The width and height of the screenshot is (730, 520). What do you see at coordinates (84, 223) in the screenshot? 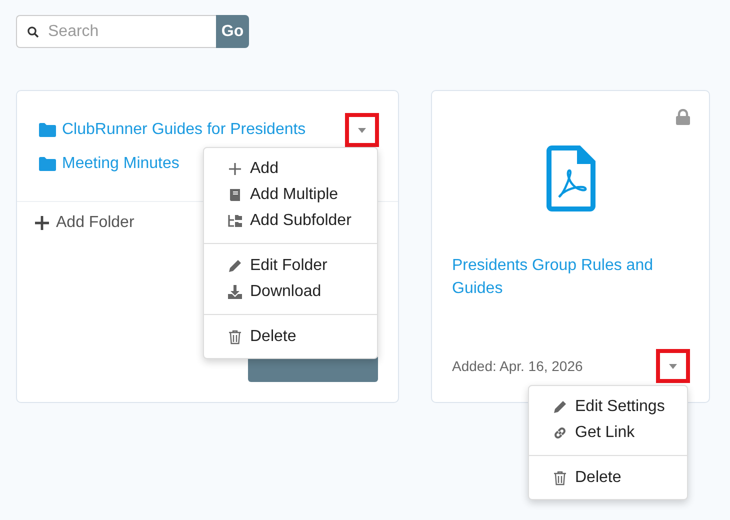
I see `add-folder-button: Add Folder` at bounding box center [84, 223].